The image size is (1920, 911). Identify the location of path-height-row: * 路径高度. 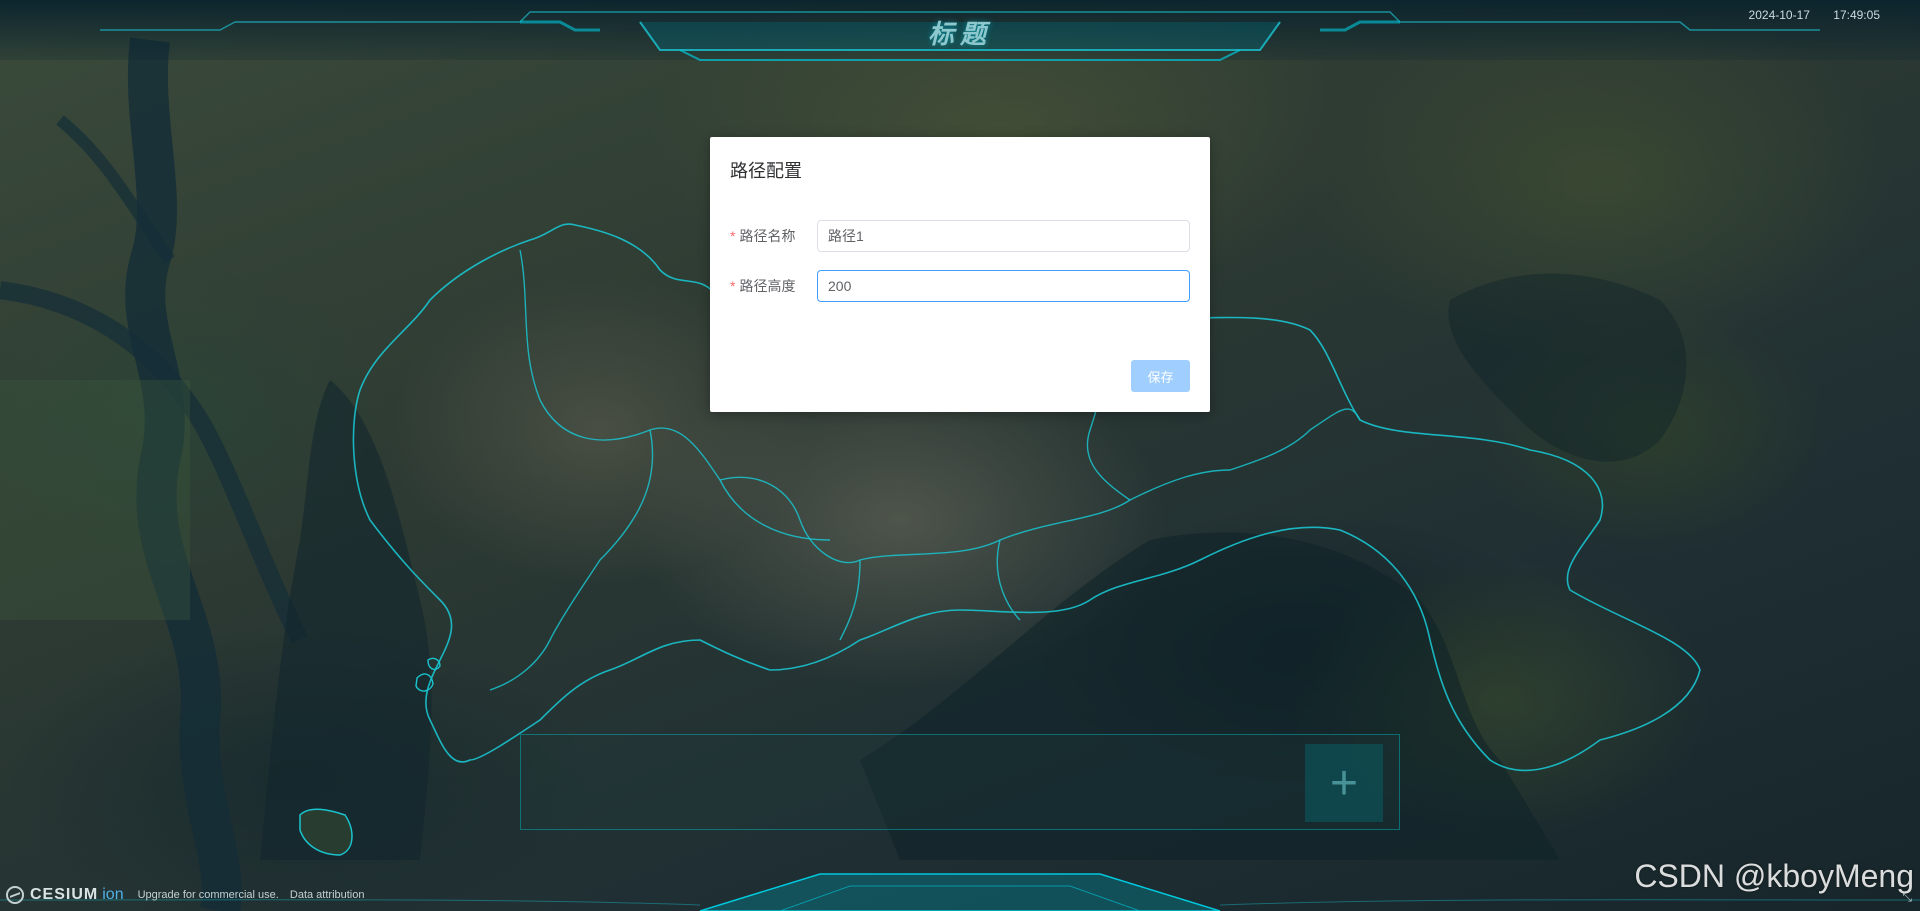
(960, 286).